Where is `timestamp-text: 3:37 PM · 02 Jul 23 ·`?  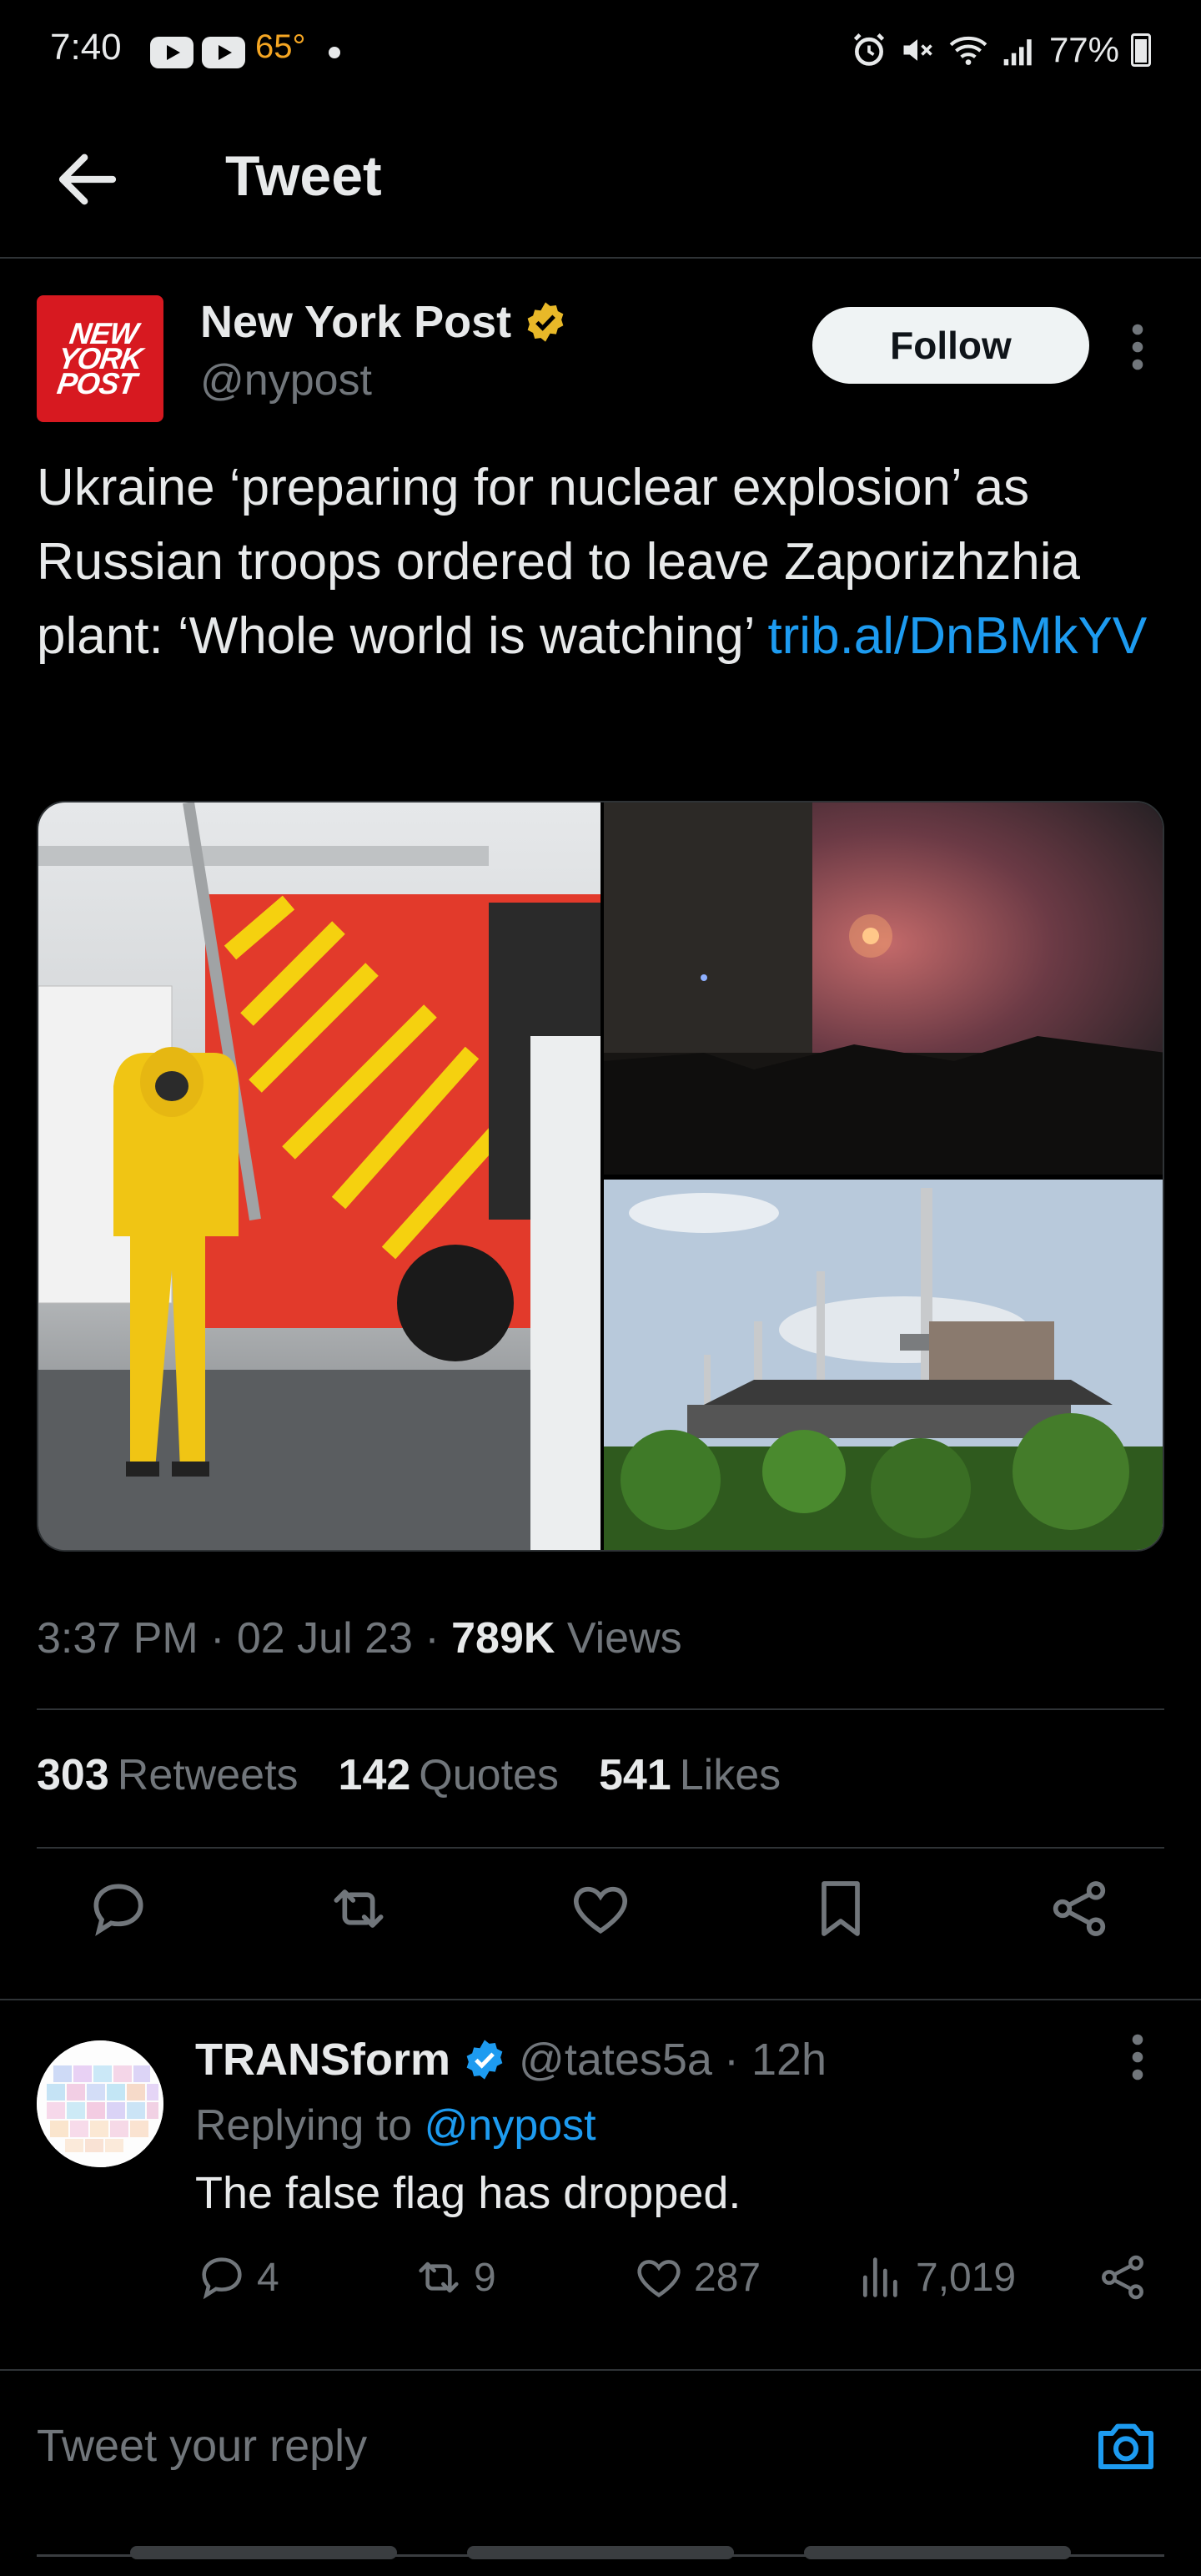
timestamp-text: 3:37 PM · 02 Jul 23 · is located at coordinates (245, 1638).